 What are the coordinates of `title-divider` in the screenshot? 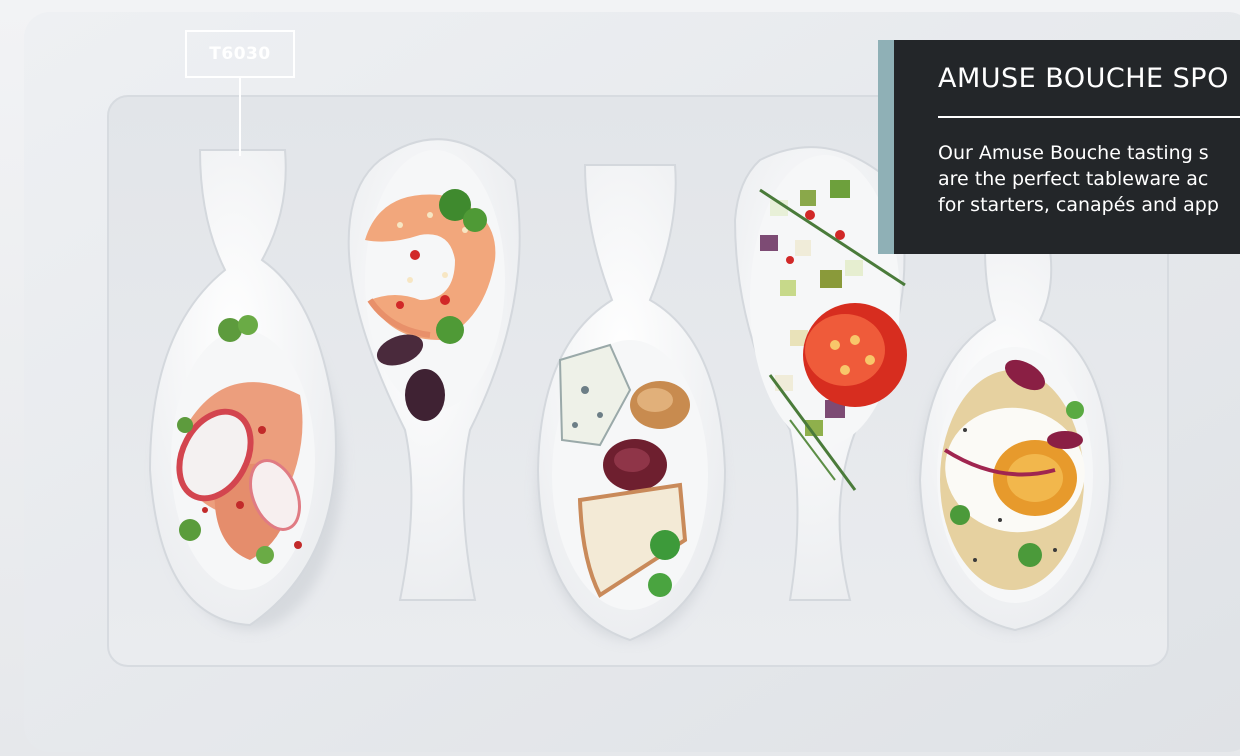 It's located at (1089, 117).